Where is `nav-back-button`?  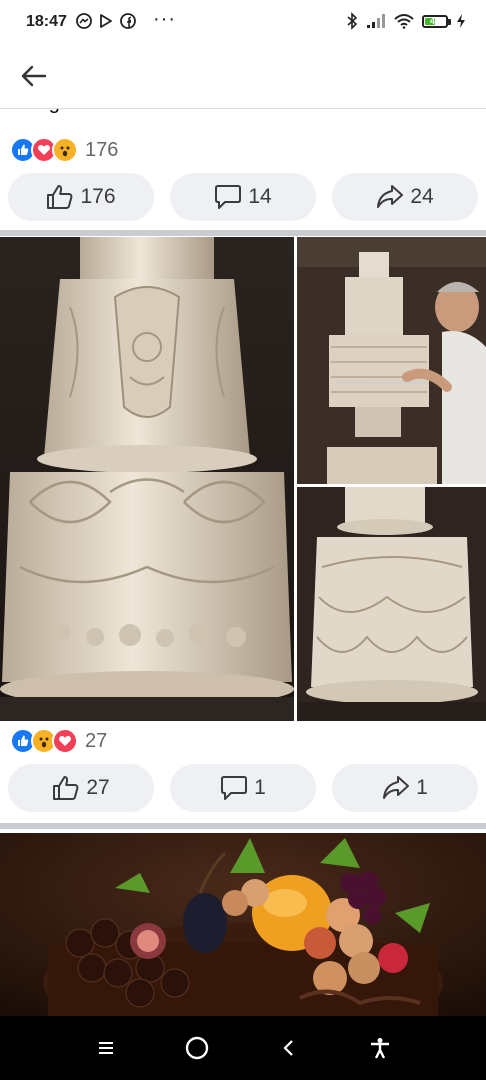 nav-back-button is located at coordinates (289, 1048).